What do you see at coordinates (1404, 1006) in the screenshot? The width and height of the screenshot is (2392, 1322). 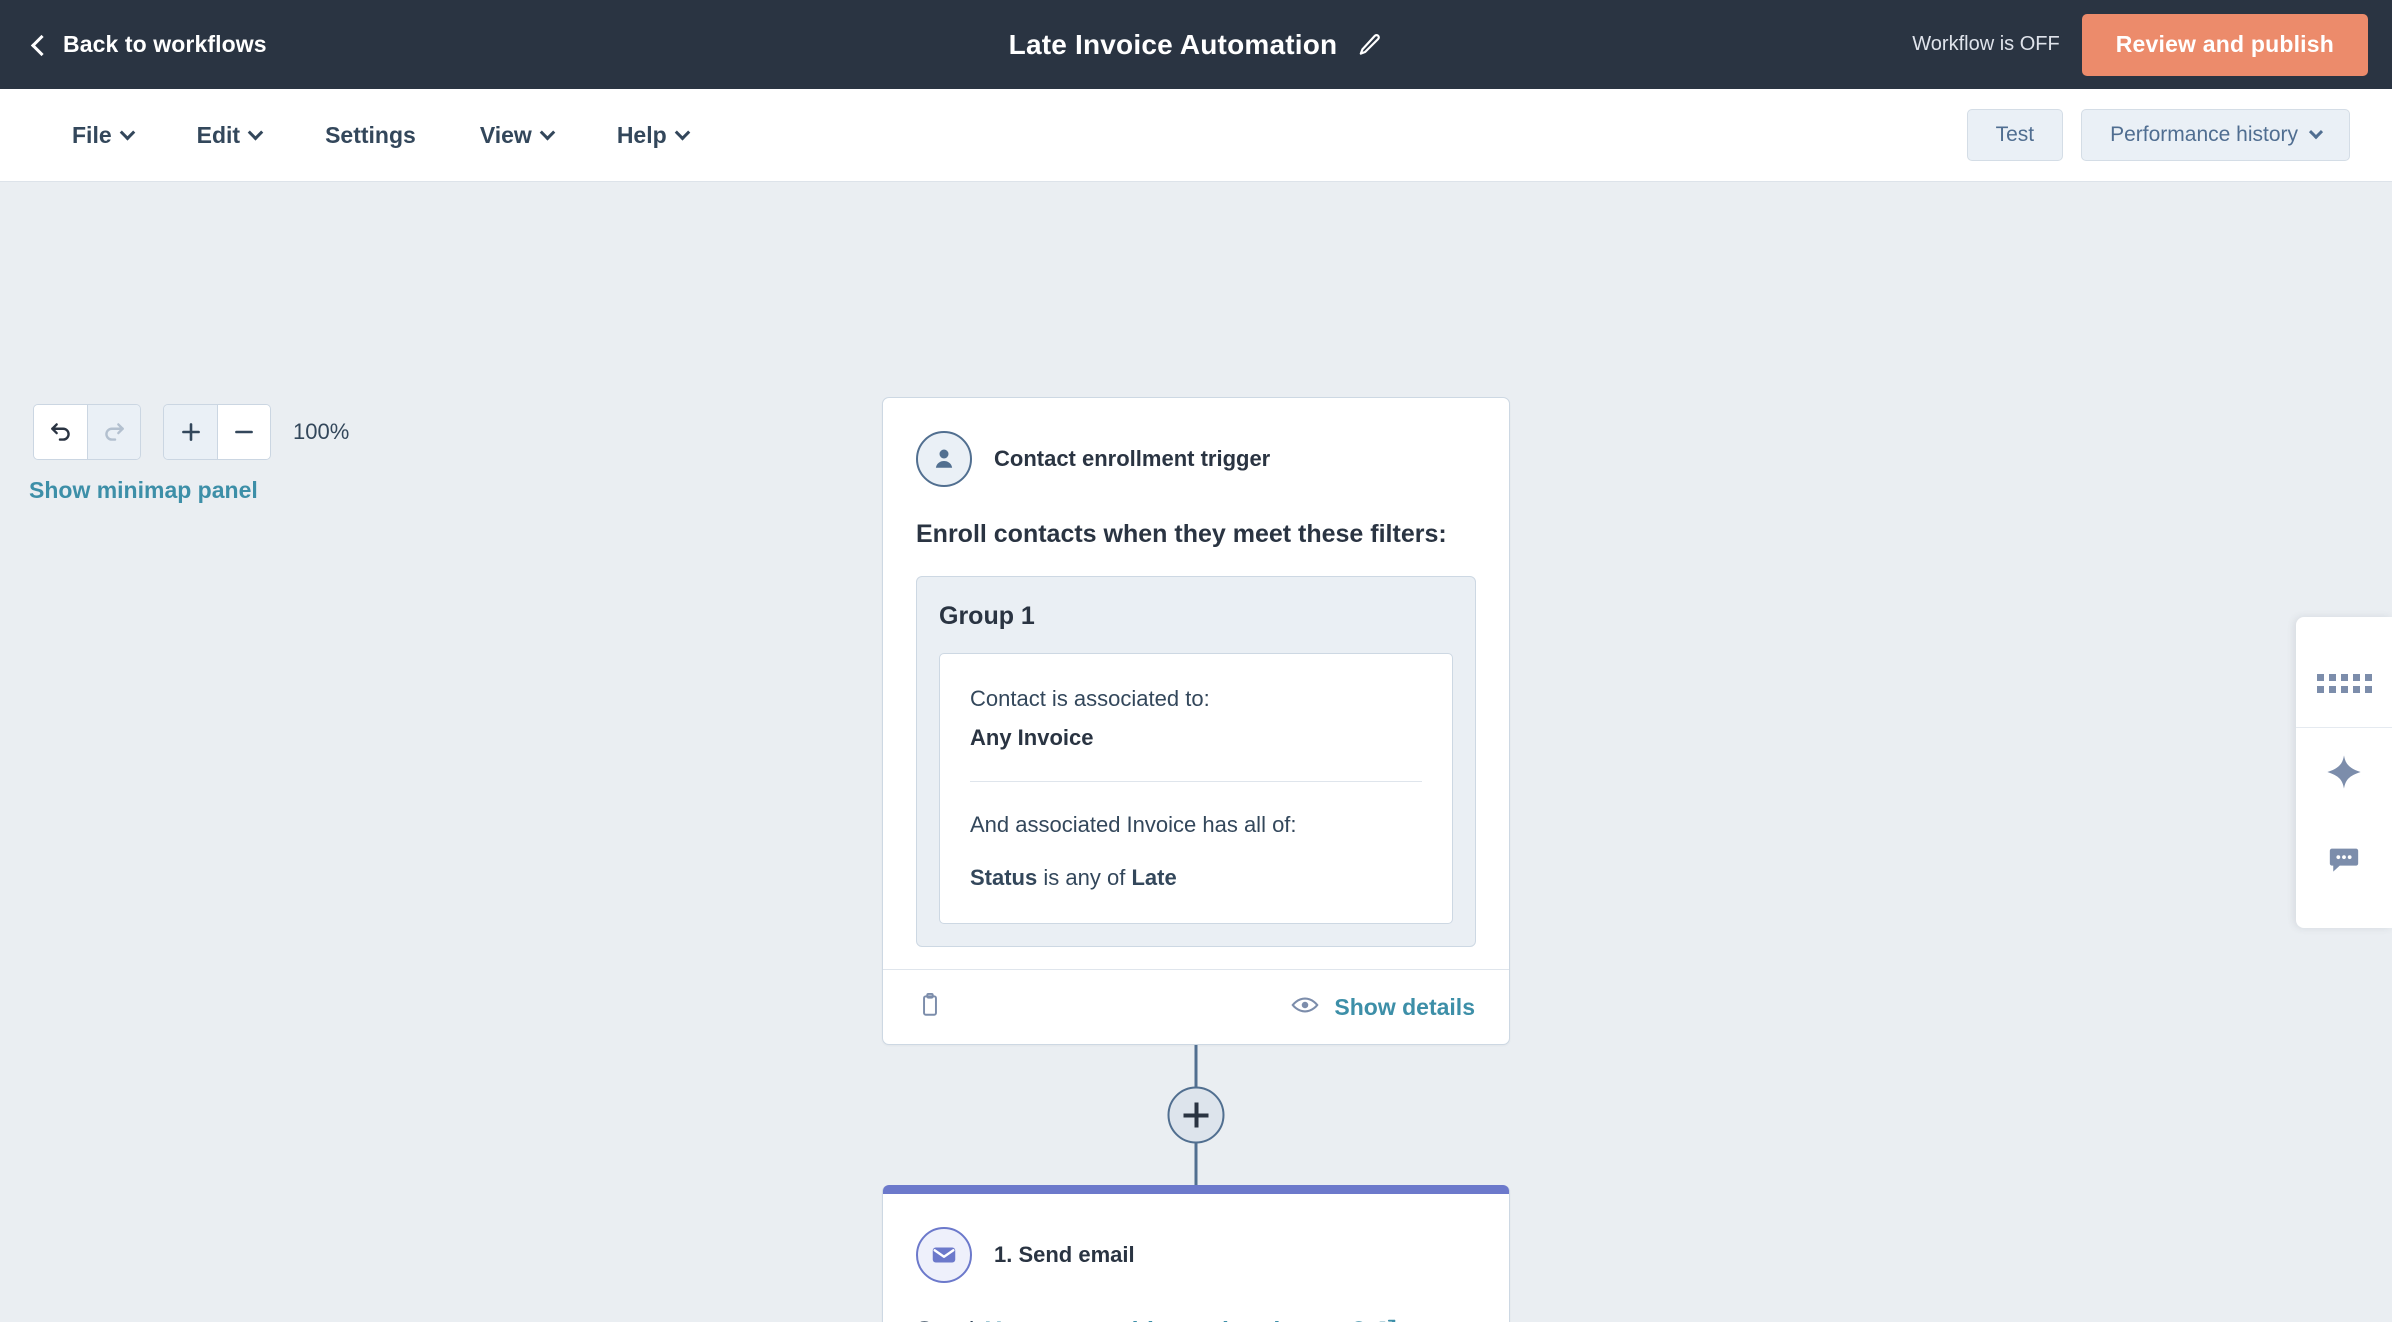 I see `trigger-show-details-label: Show details` at bounding box center [1404, 1006].